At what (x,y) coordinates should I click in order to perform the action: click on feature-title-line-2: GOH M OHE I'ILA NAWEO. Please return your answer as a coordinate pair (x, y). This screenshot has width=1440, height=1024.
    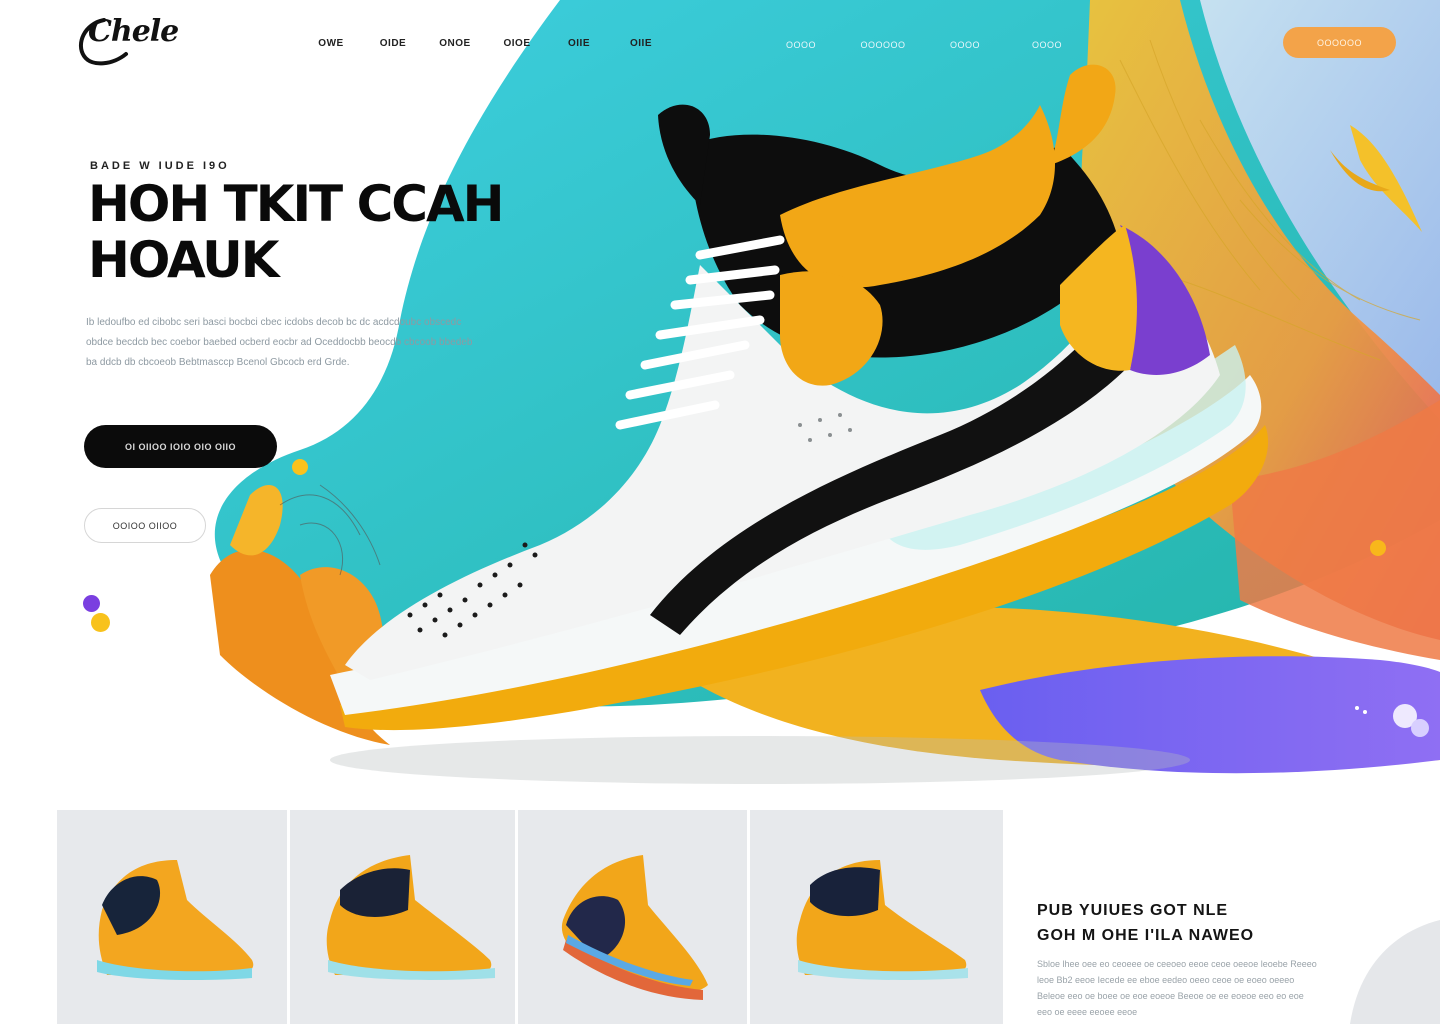
    Looking at the image, I should click on (1146, 935).